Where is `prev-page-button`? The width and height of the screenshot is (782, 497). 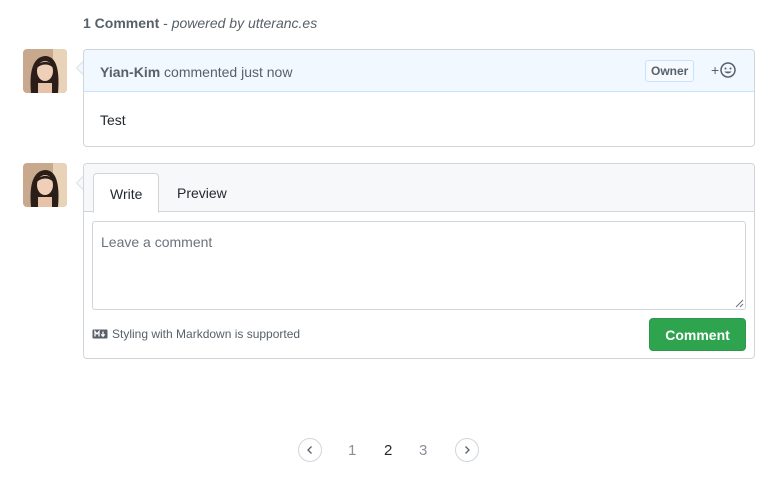 prev-page-button is located at coordinates (310, 450).